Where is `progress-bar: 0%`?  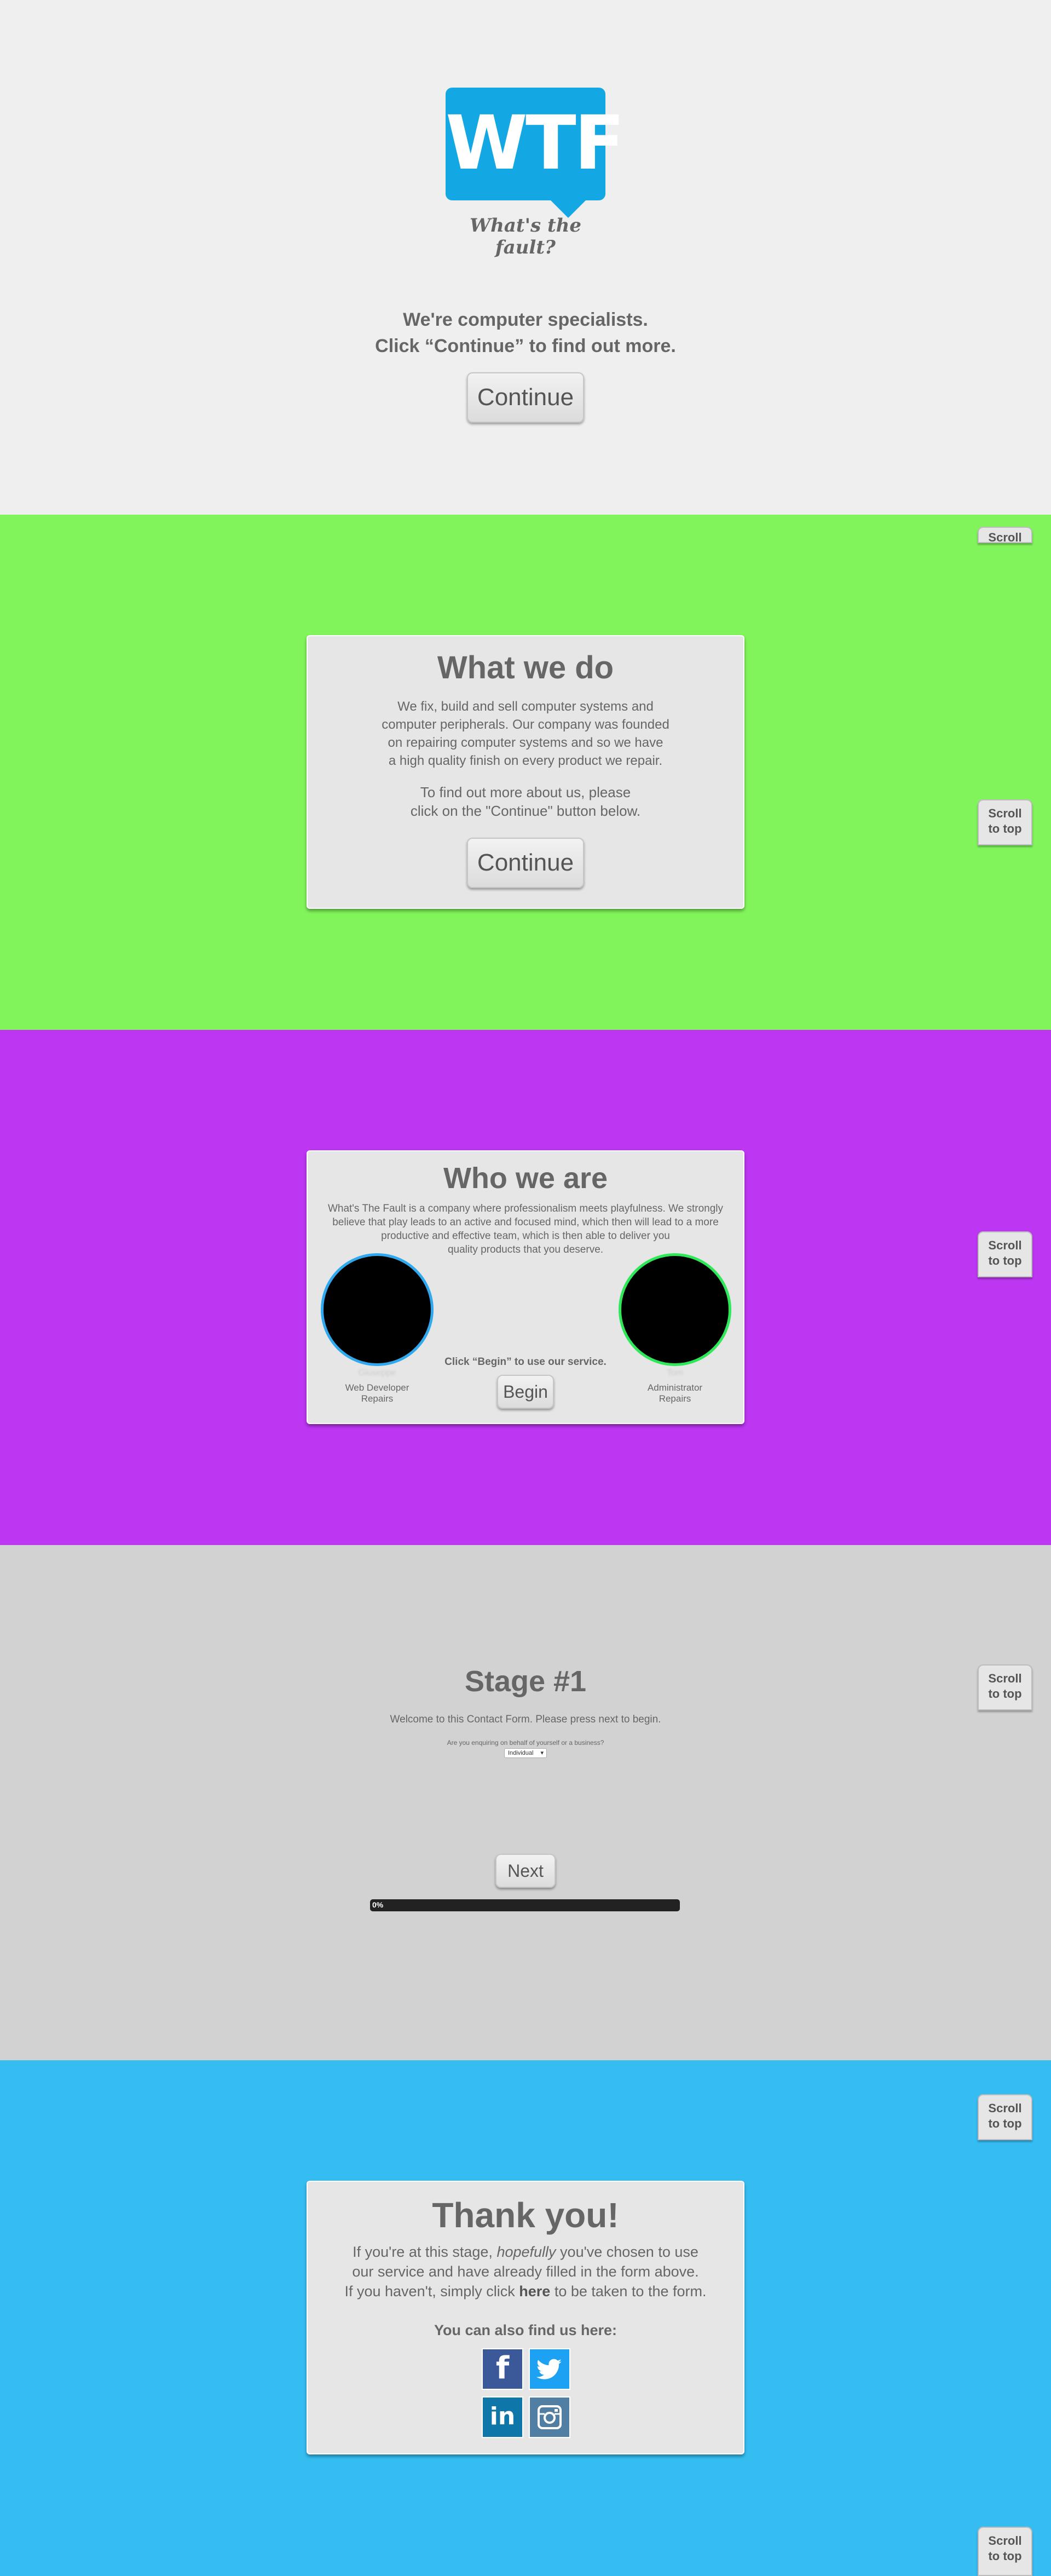
progress-bar: 0% is located at coordinates (525, 1905).